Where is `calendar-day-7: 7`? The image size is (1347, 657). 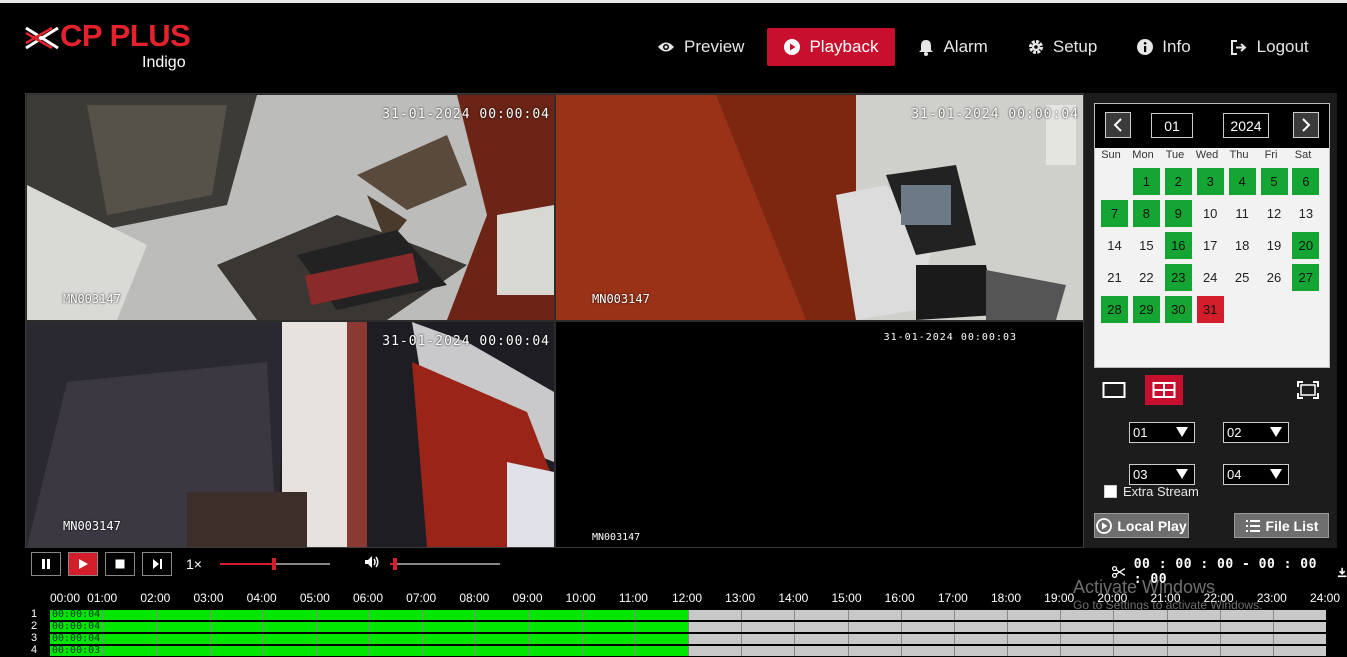
calendar-day-7: 7 is located at coordinates (1114, 213).